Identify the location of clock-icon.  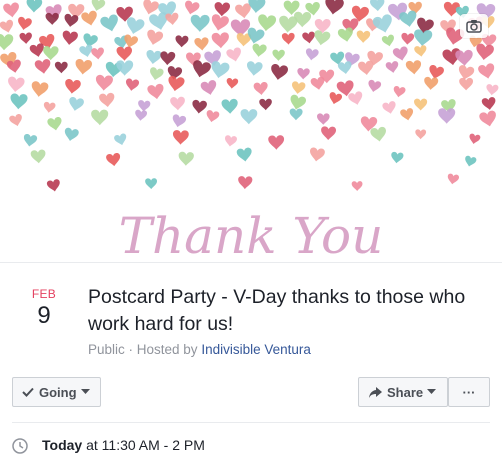
(20, 446).